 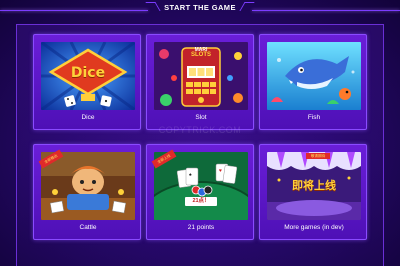 I want to click on cattle-thumbnail, so click(x=88, y=186).